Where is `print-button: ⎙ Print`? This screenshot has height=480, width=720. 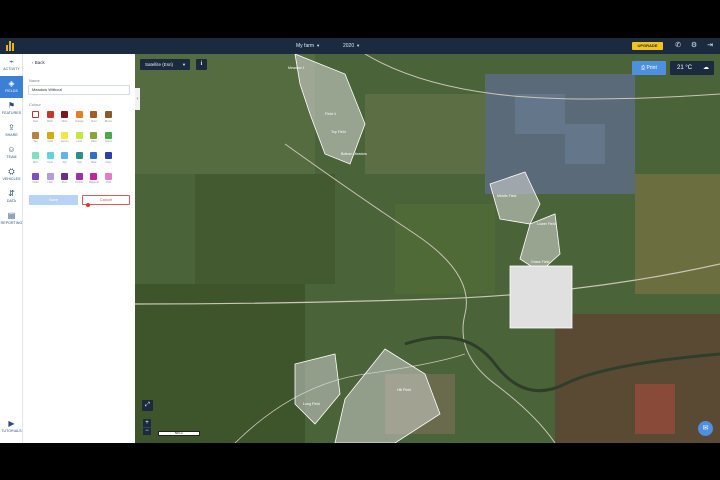 print-button: ⎙ Print is located at coordinates (649, 68).